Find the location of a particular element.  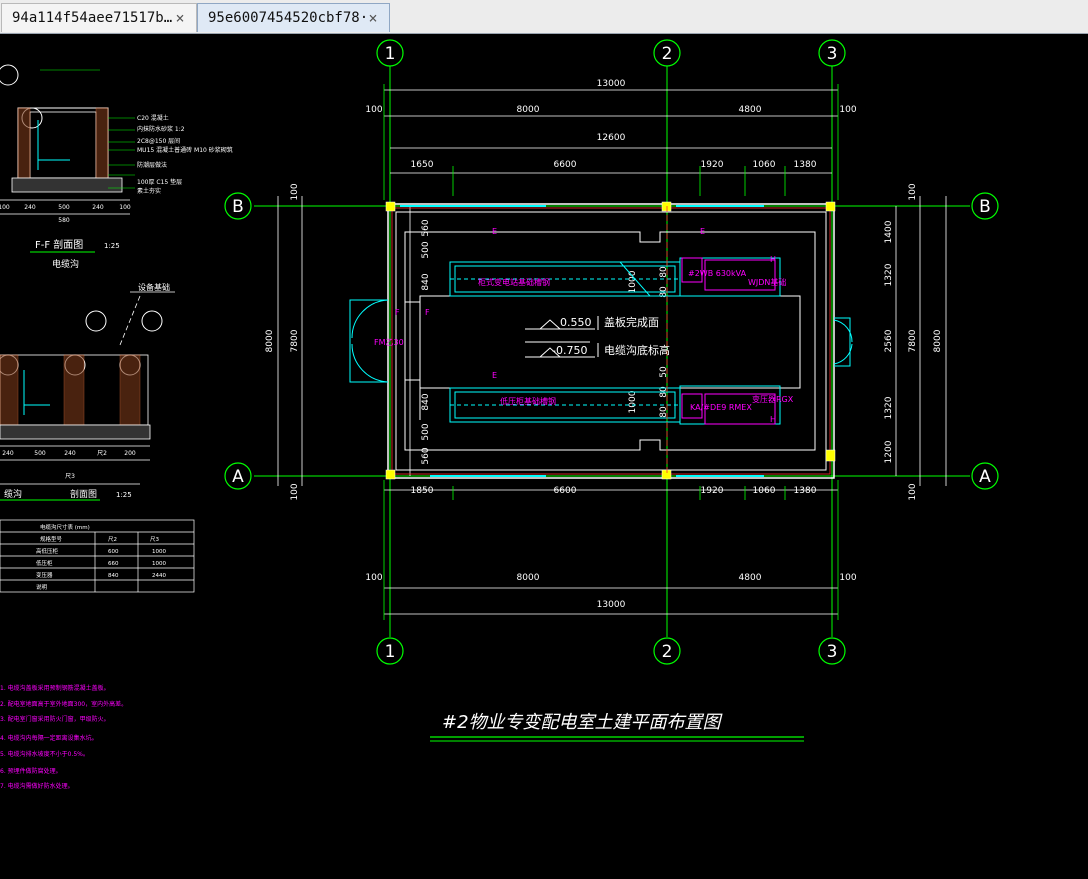

dim-vl-3: 840 is located at coordinates (426, 401).